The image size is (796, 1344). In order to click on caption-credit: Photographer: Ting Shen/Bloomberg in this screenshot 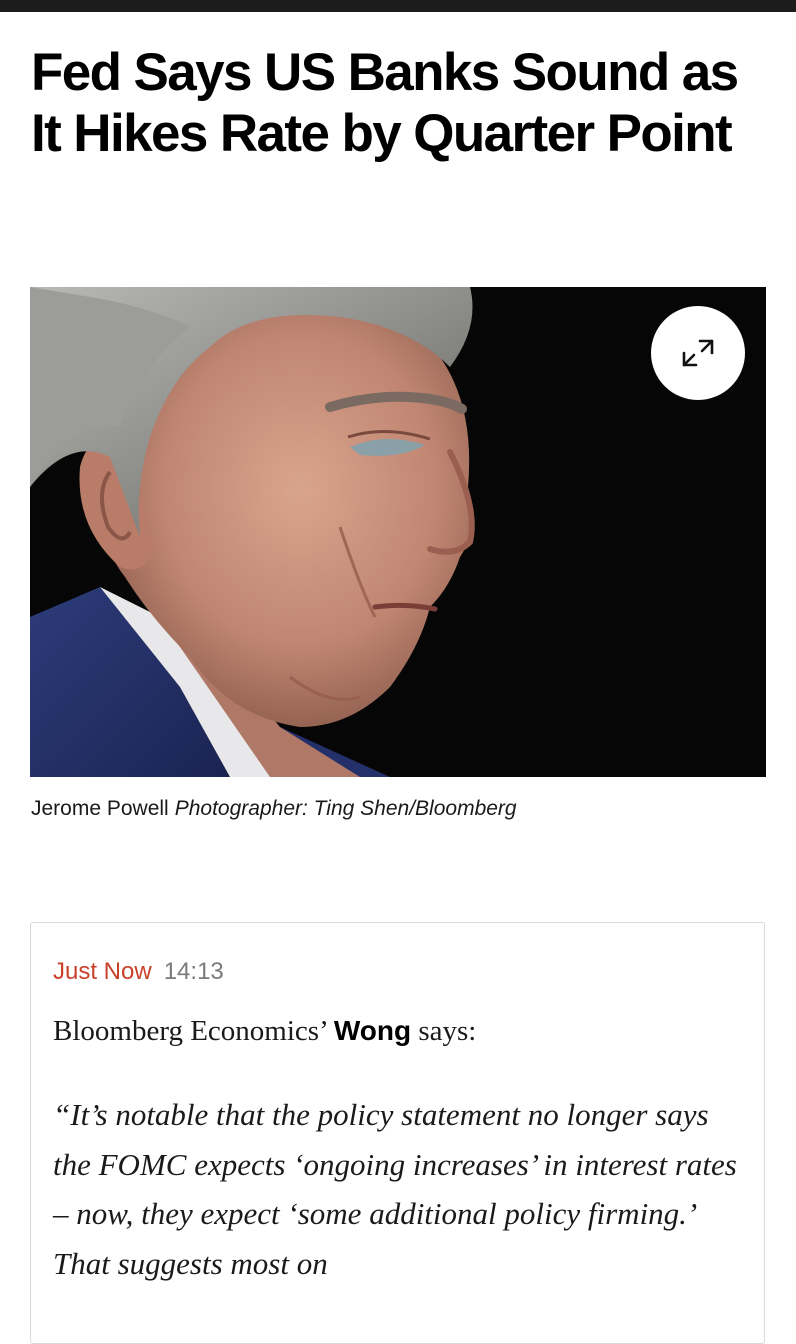, I will do `click(345, 808)`.